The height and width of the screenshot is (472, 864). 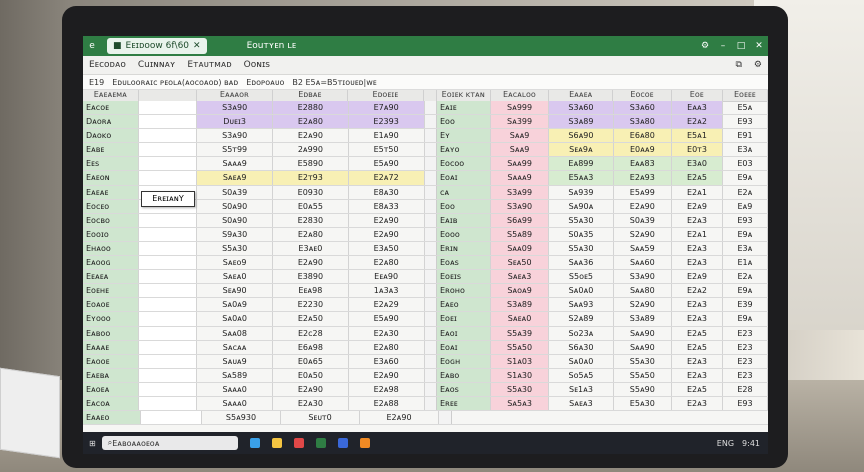 I want to click on table-cell: Eᴀᴀ83, so click(x=643, y=164).